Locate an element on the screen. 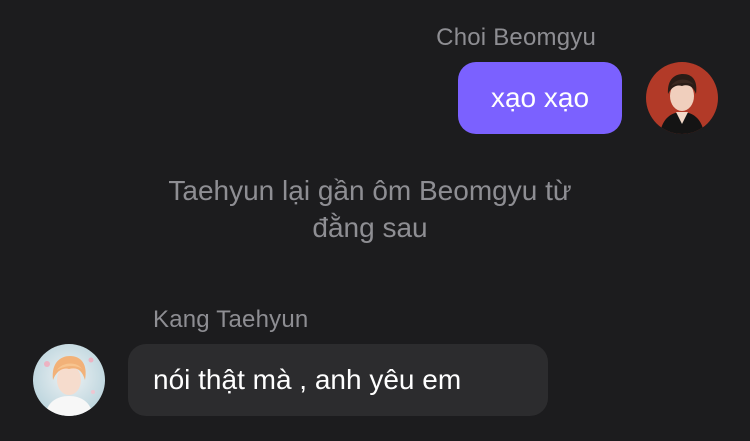 This screenshot has height=441, width=750. incoming-message-bubble: nói thật mà , anh yêu em is located at coordinates (338, 380).